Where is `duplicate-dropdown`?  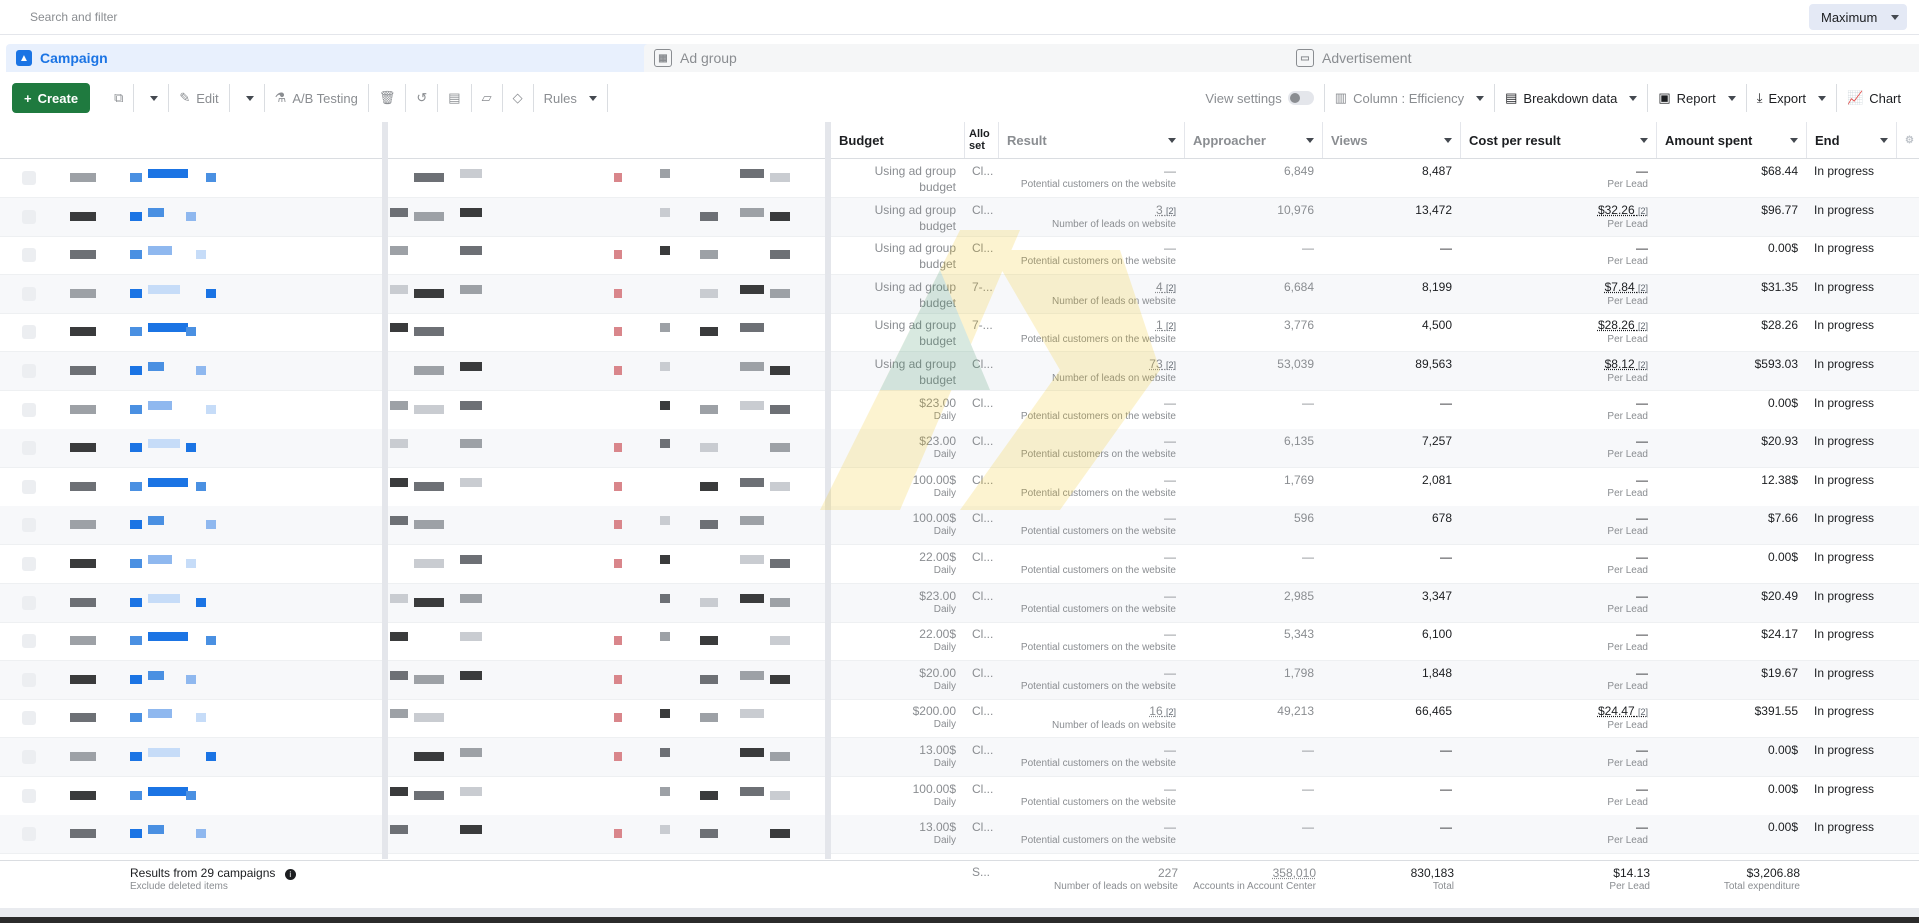
duplicate-dropdown is located at coordinates (151, 98).